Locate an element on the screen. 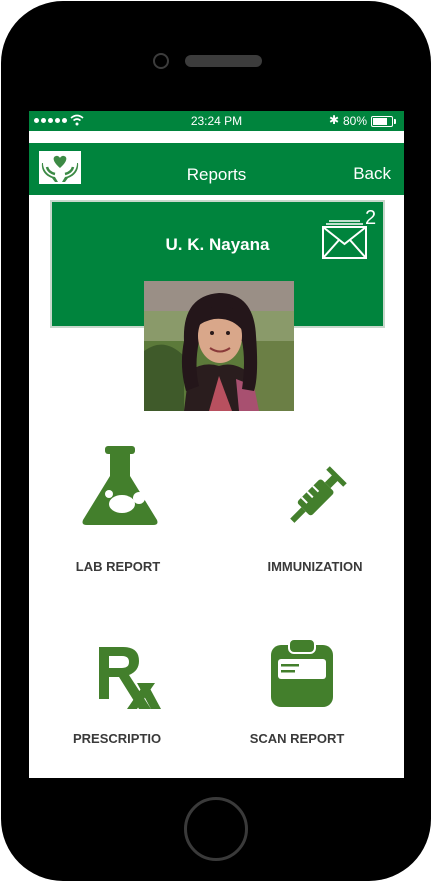 The height and width of the screenshot is (882, 432). immunization-tile: IMMUNIZATION is located at coordinates (315, 521).